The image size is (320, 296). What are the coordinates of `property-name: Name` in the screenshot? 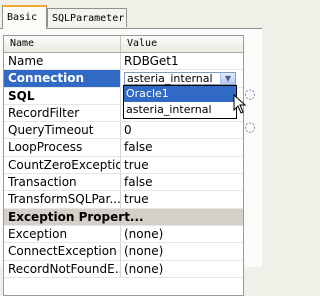 It's located at (62, 61).